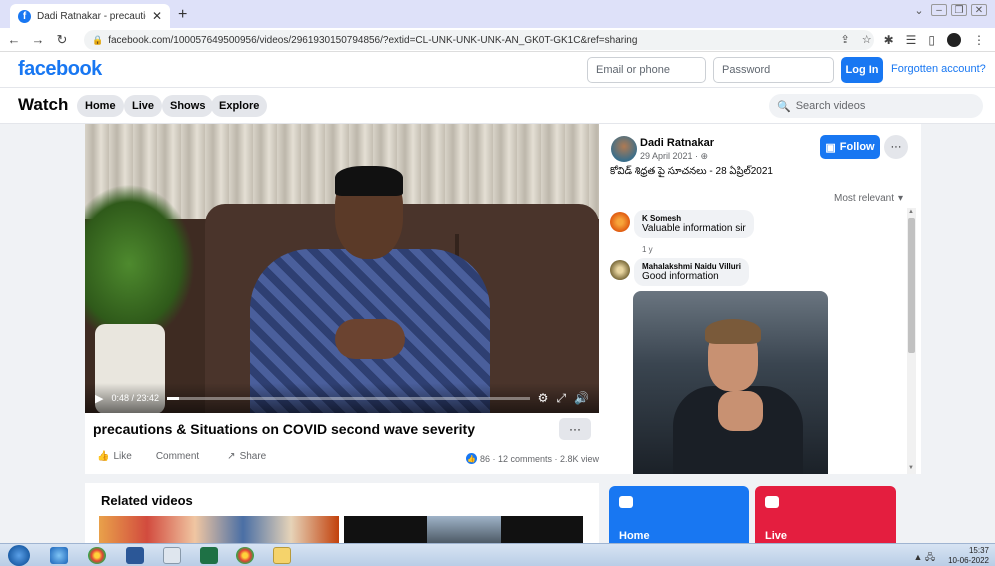  What do you see at coordinates (939, 10) in the screenshot?
I see `minimize-icon: –` at bounding box center [939, 10].